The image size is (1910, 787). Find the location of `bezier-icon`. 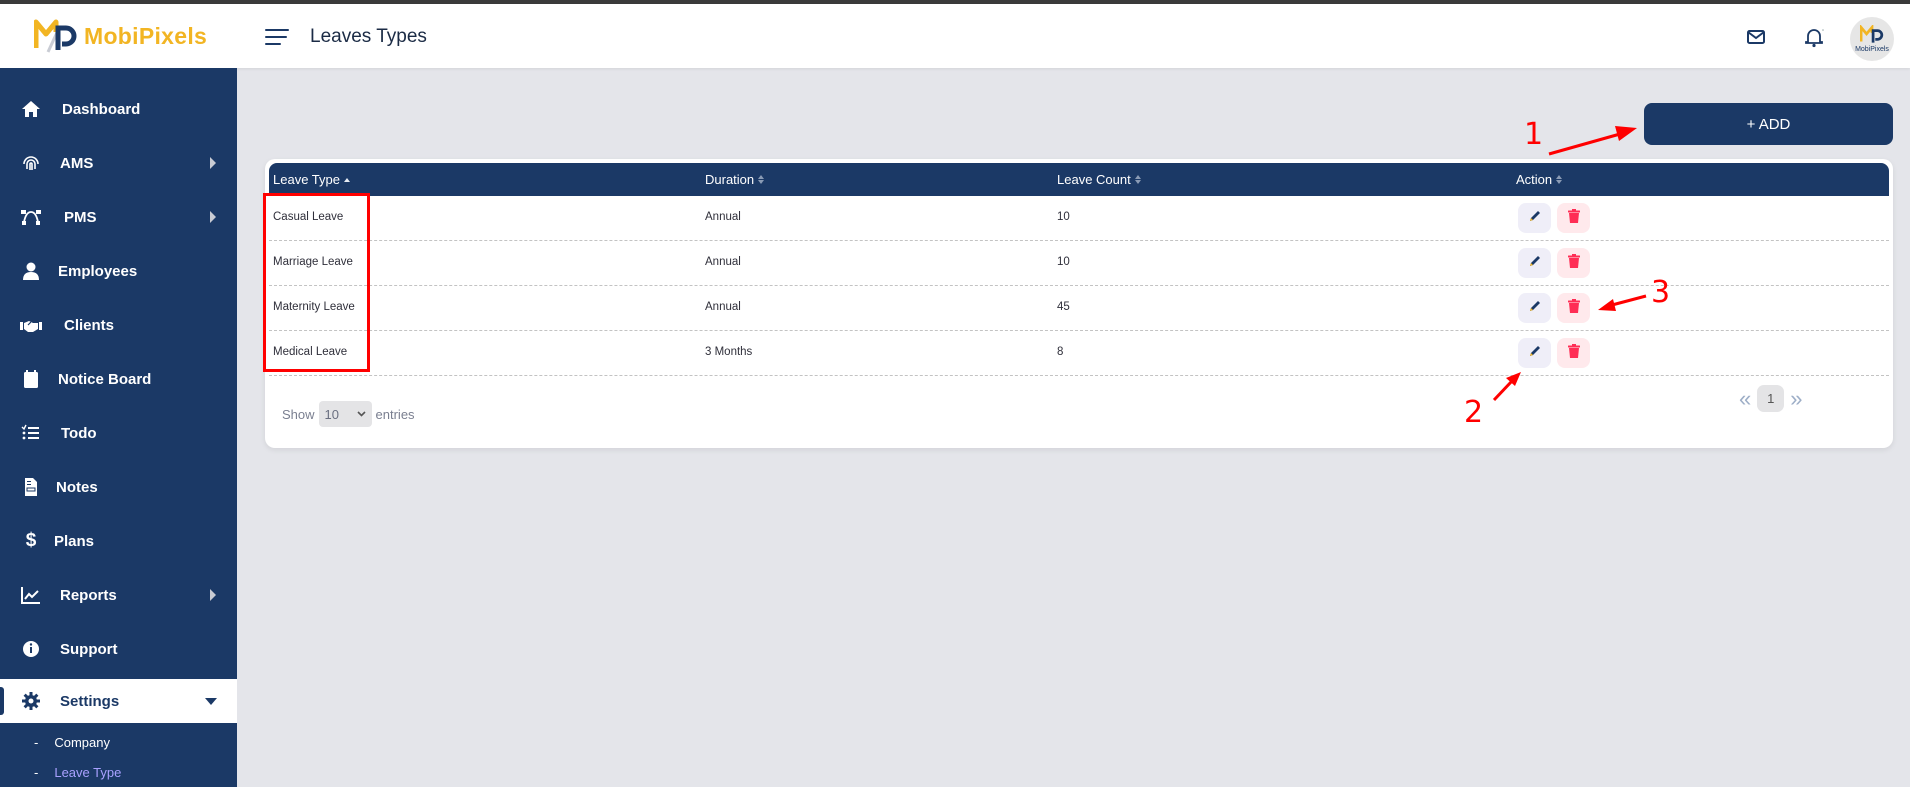

bezier-icon is located at coordinates (31, 217).